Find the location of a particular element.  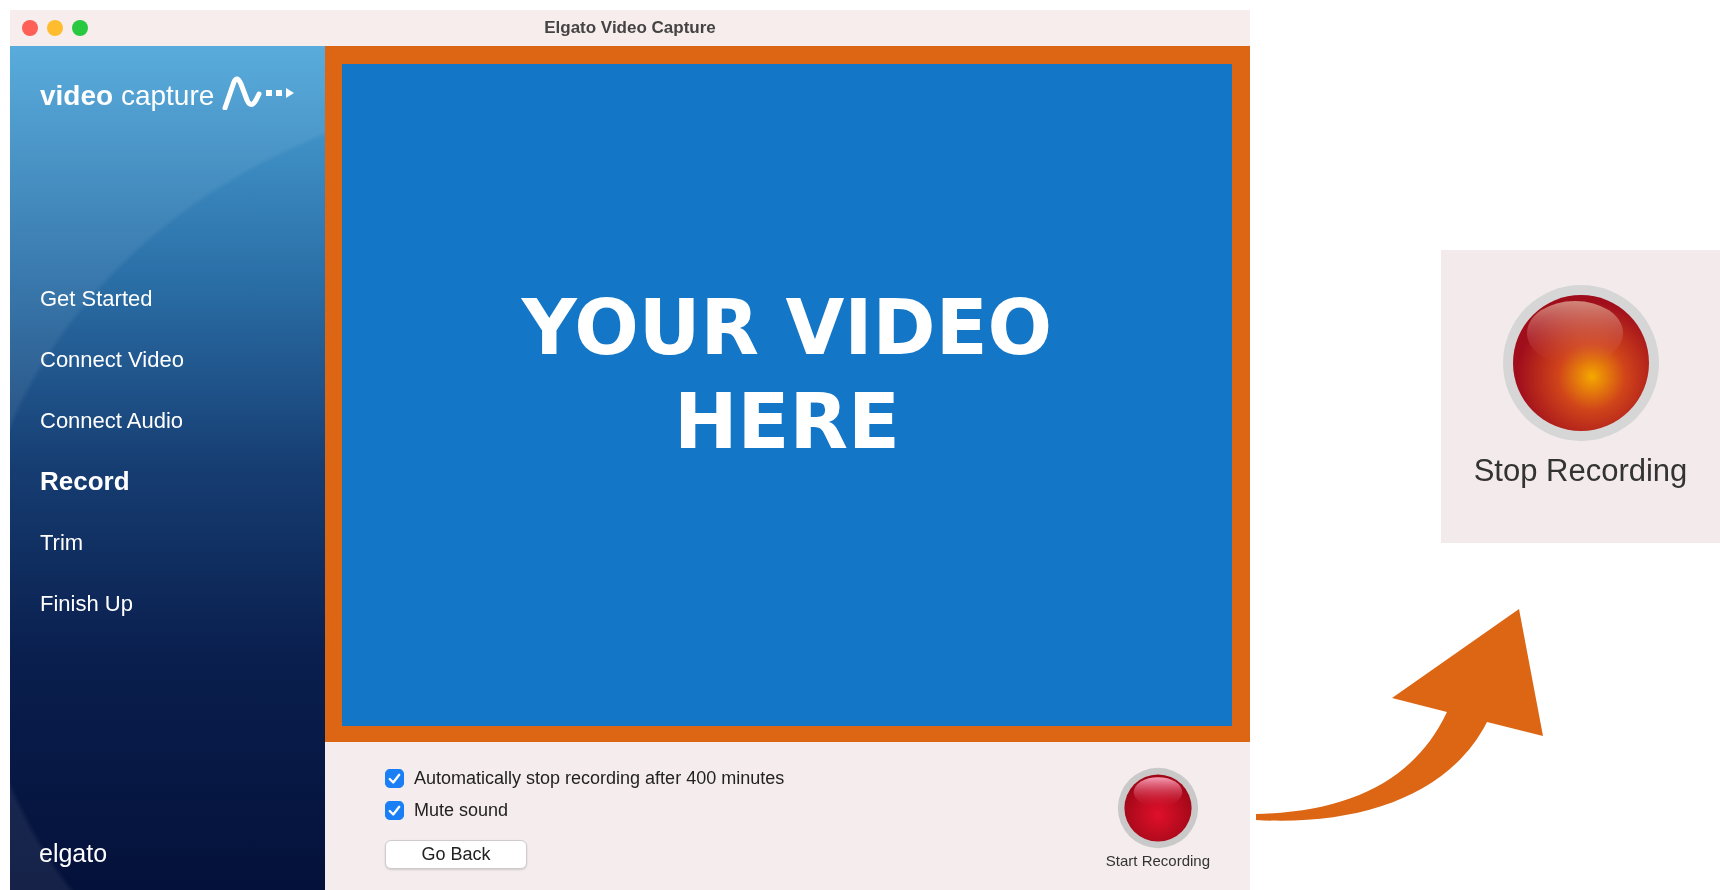

stop-recording-button: Stop Recording is located at coordinates (1580, 396).